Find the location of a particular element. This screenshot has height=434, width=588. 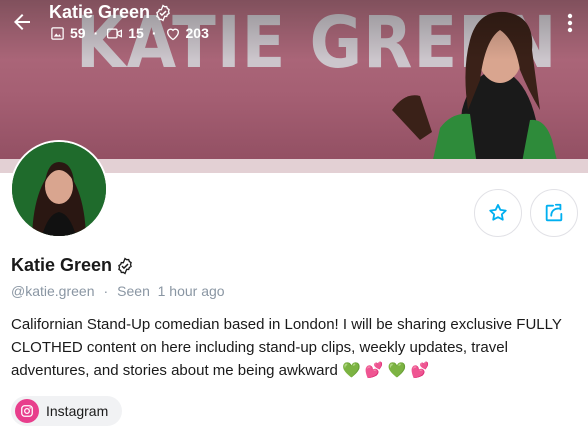

avatar is located at coordinates (59, 189).